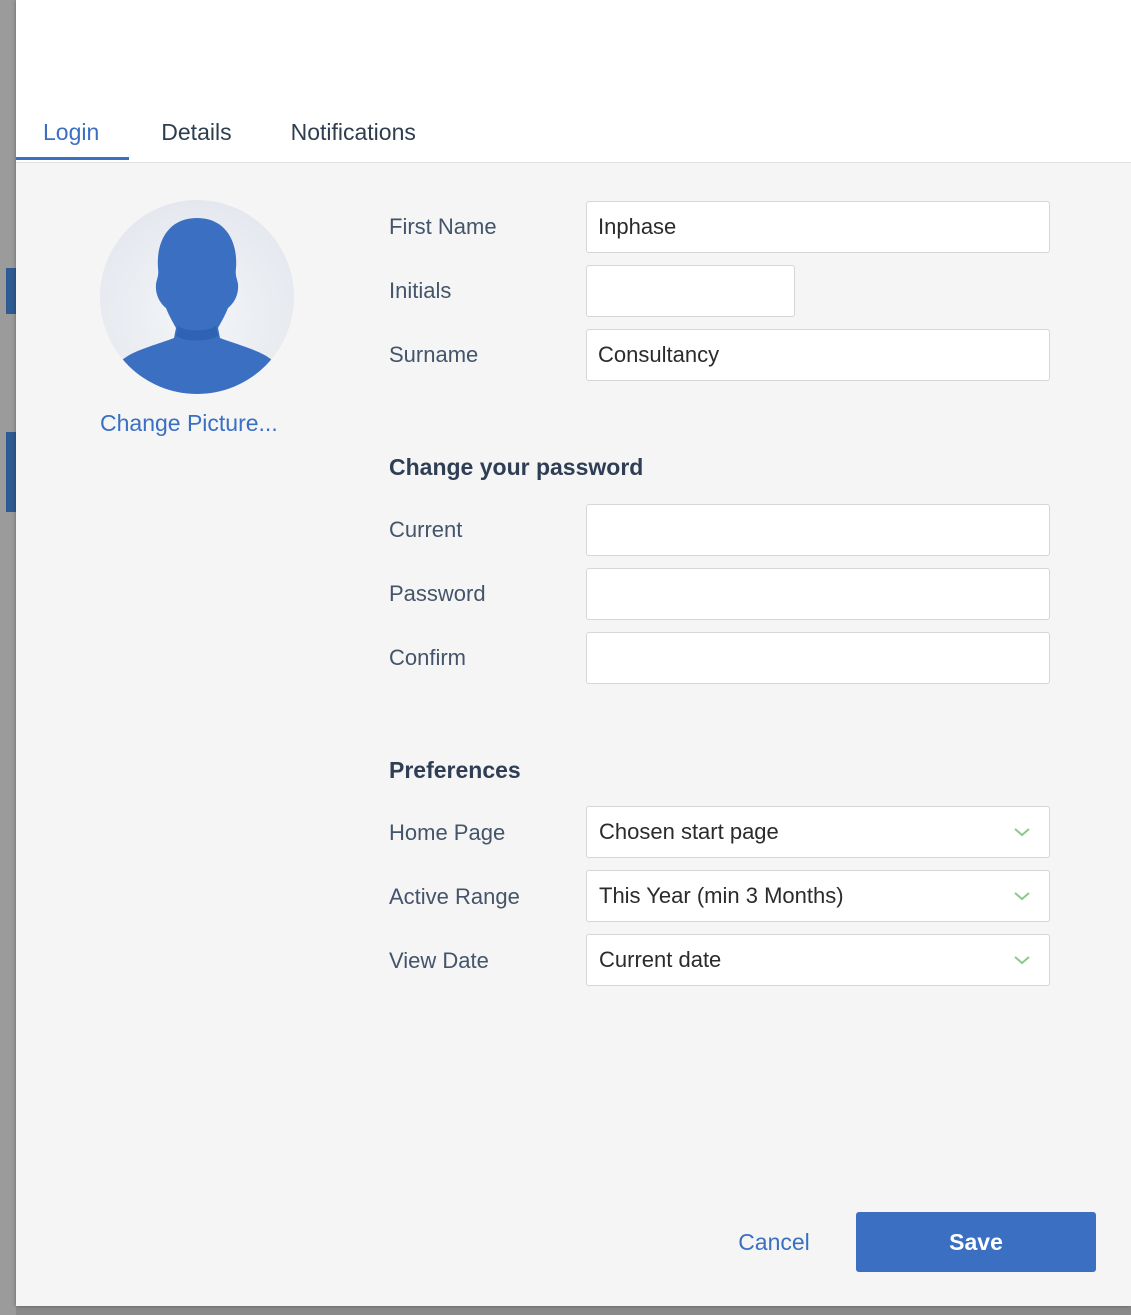  What do you see at coordinates (818, 960) in the screenshot?
I see `view-date-select: Current date` at bounding box center [818, 960].